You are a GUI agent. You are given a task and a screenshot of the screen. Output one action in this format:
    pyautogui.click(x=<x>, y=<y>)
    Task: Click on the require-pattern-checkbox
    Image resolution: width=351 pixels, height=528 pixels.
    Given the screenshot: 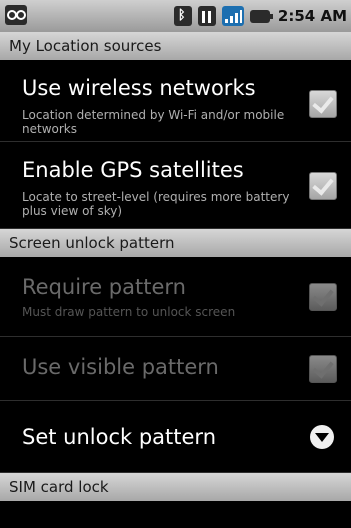 What is the action you would take?
    pyautogui.click(x=323, y=297)
    